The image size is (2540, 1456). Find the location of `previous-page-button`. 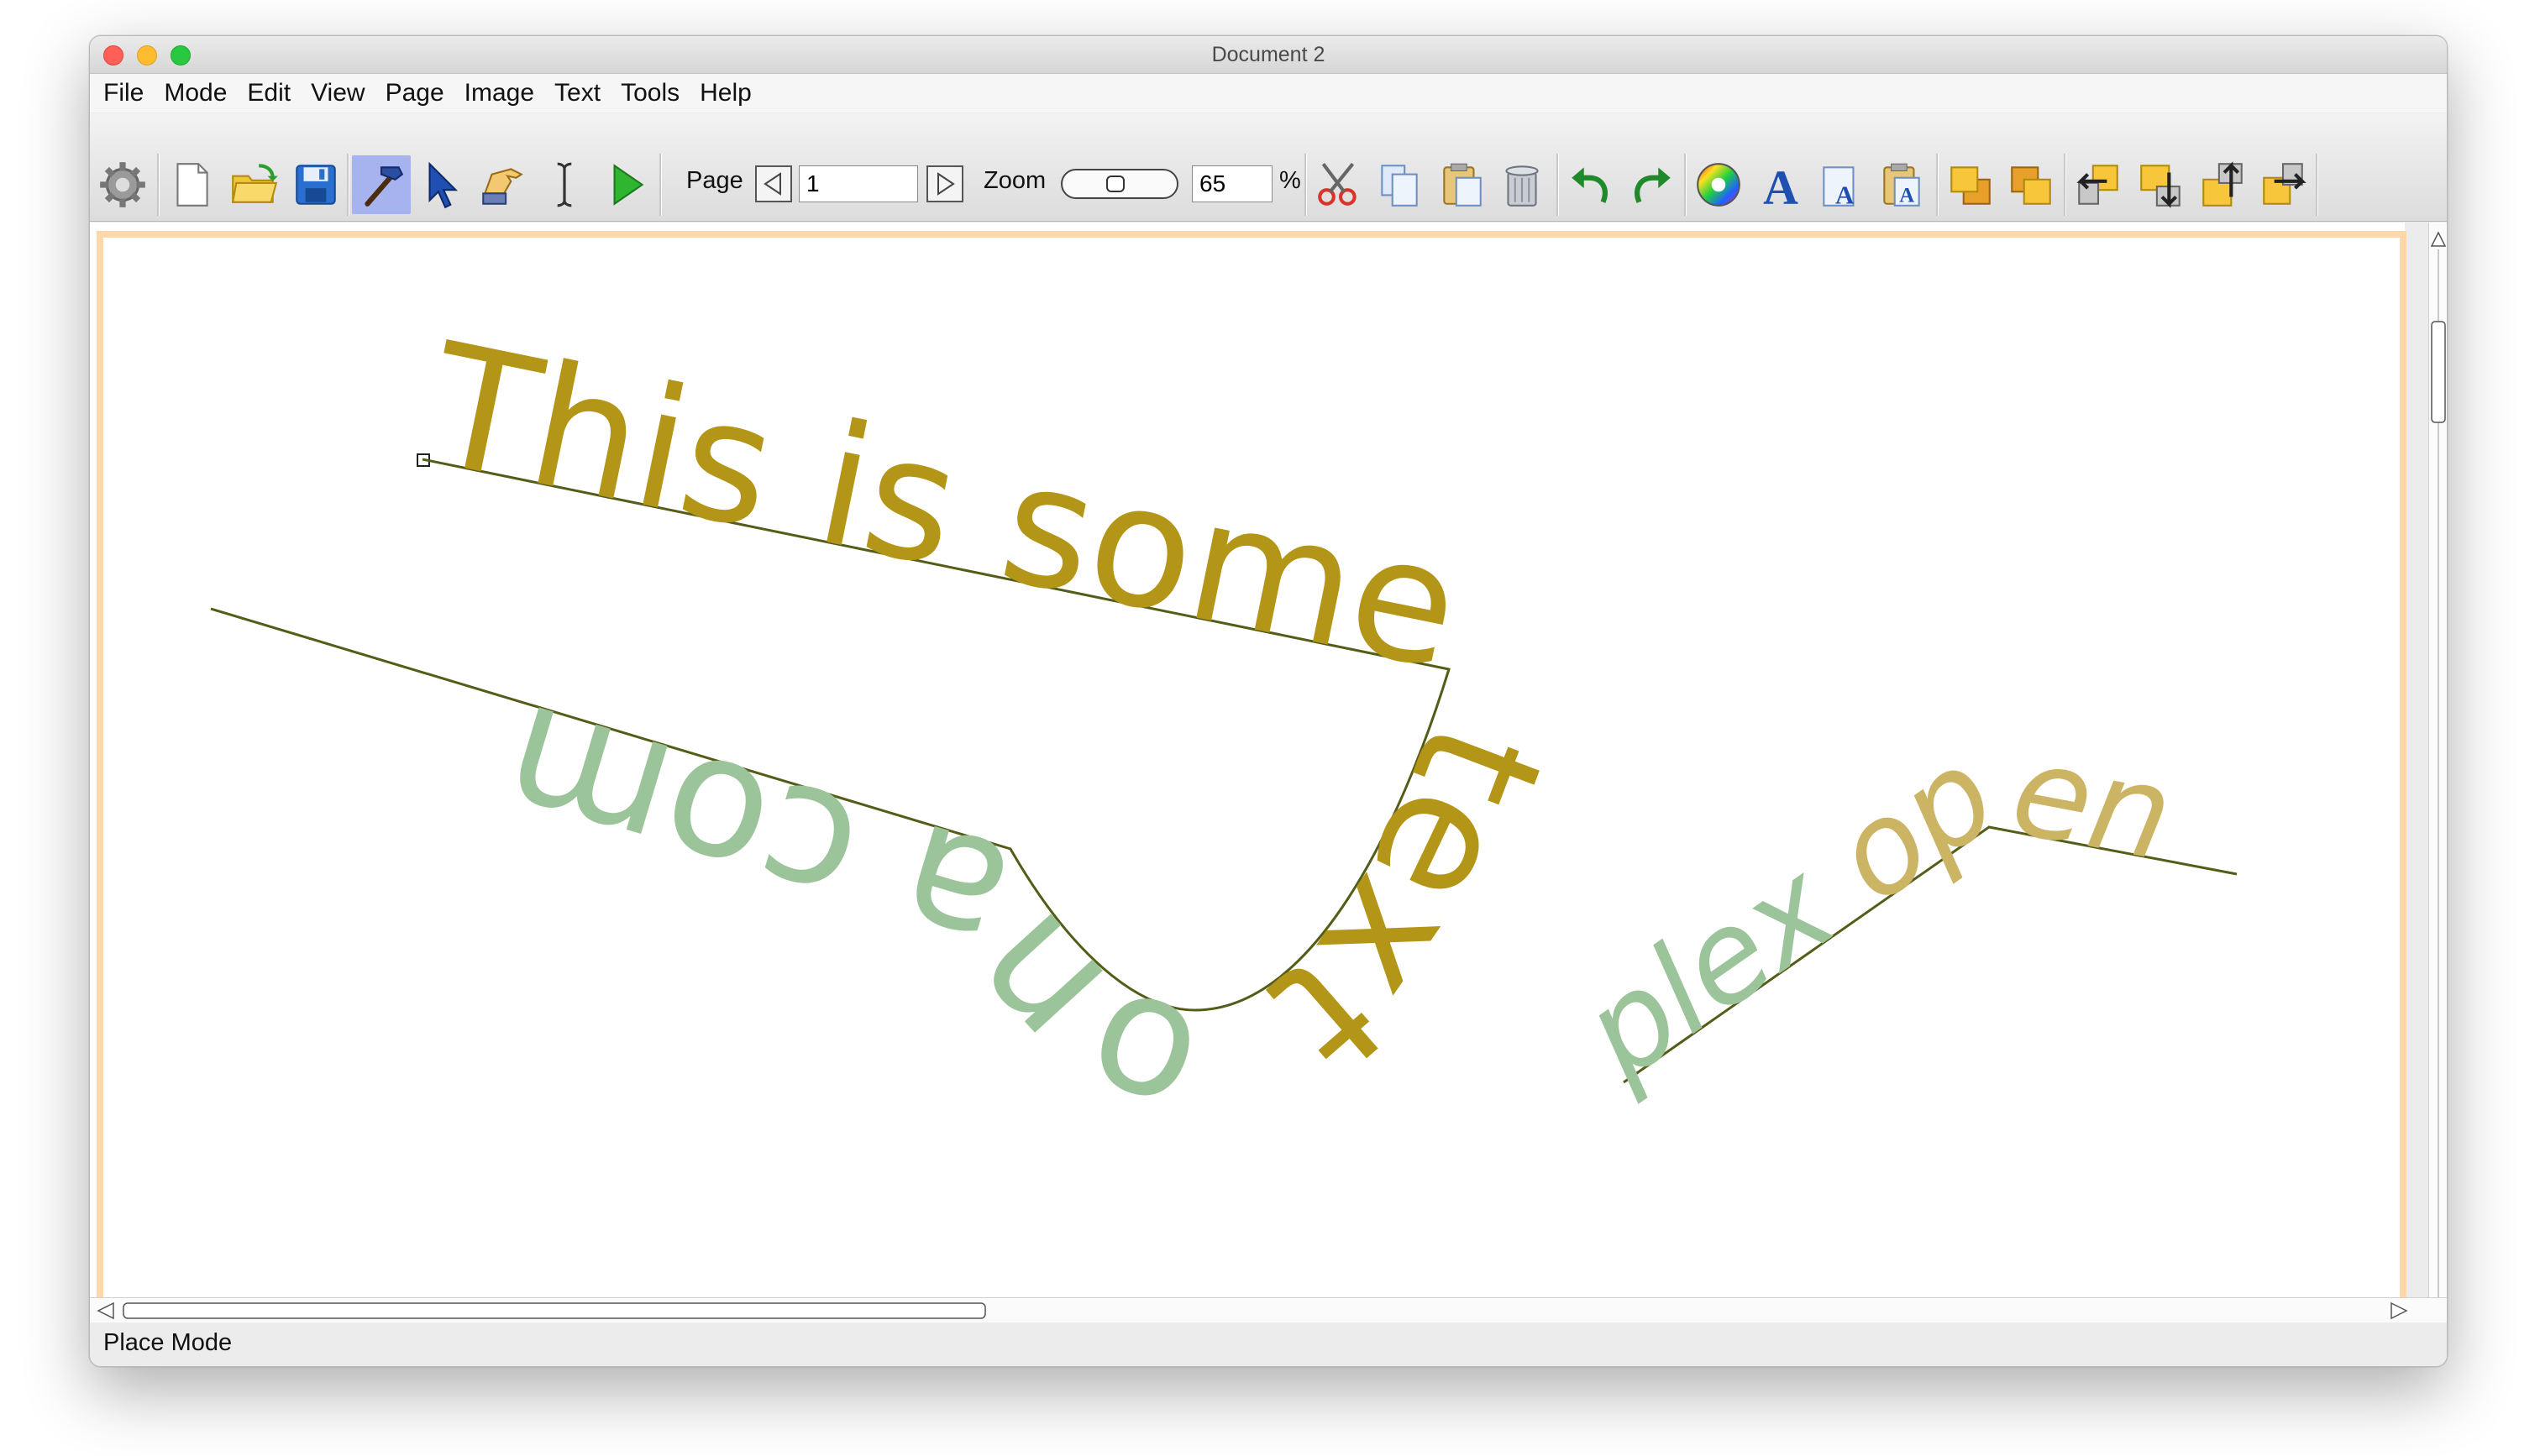

previous-page-button is located at coordinates (773, 183).